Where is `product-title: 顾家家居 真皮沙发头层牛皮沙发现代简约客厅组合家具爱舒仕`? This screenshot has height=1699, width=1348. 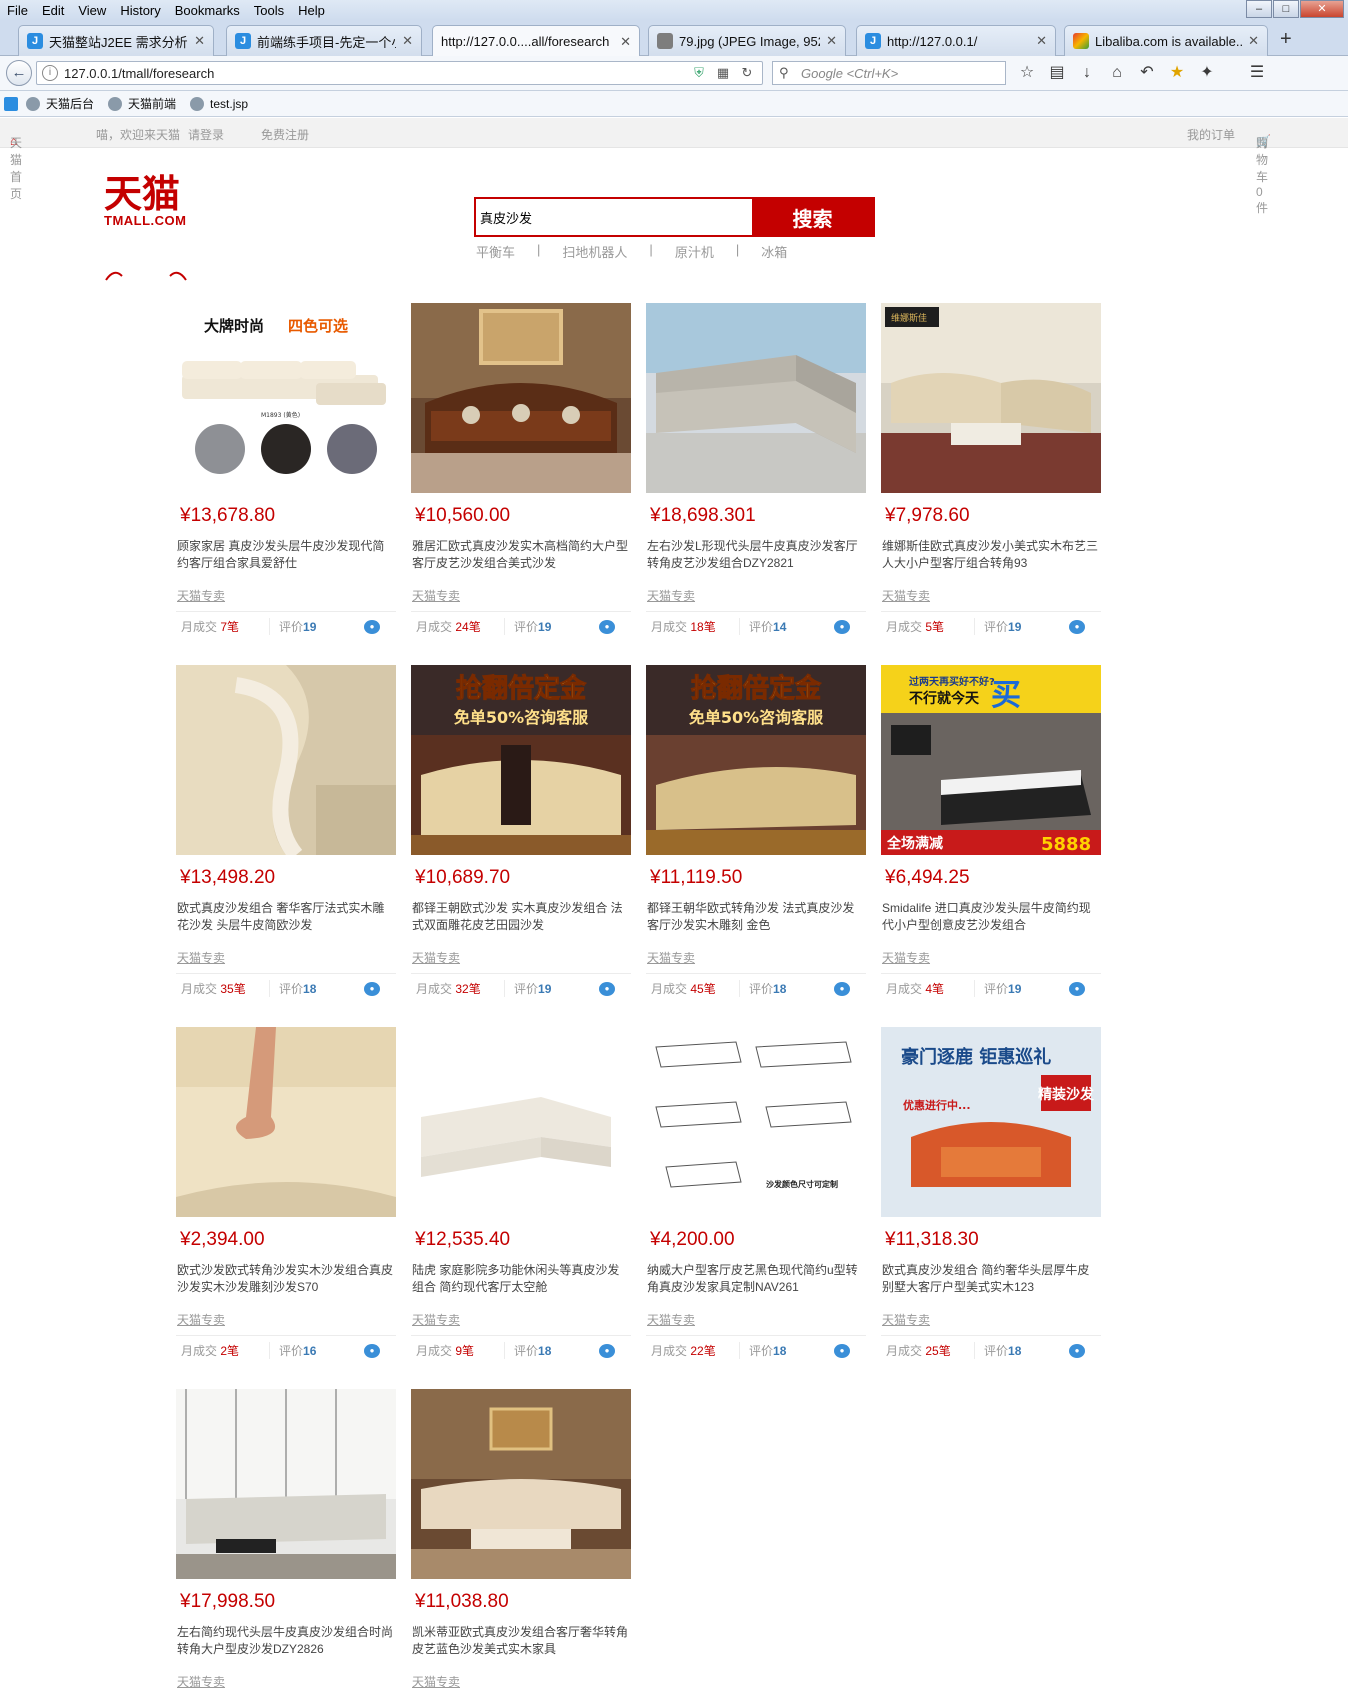 product-title: 顾家家居 真皮沙发头层牛皮沙发现代简约客厅组合家具爱舒仕 is located at coordinates (286, 555).